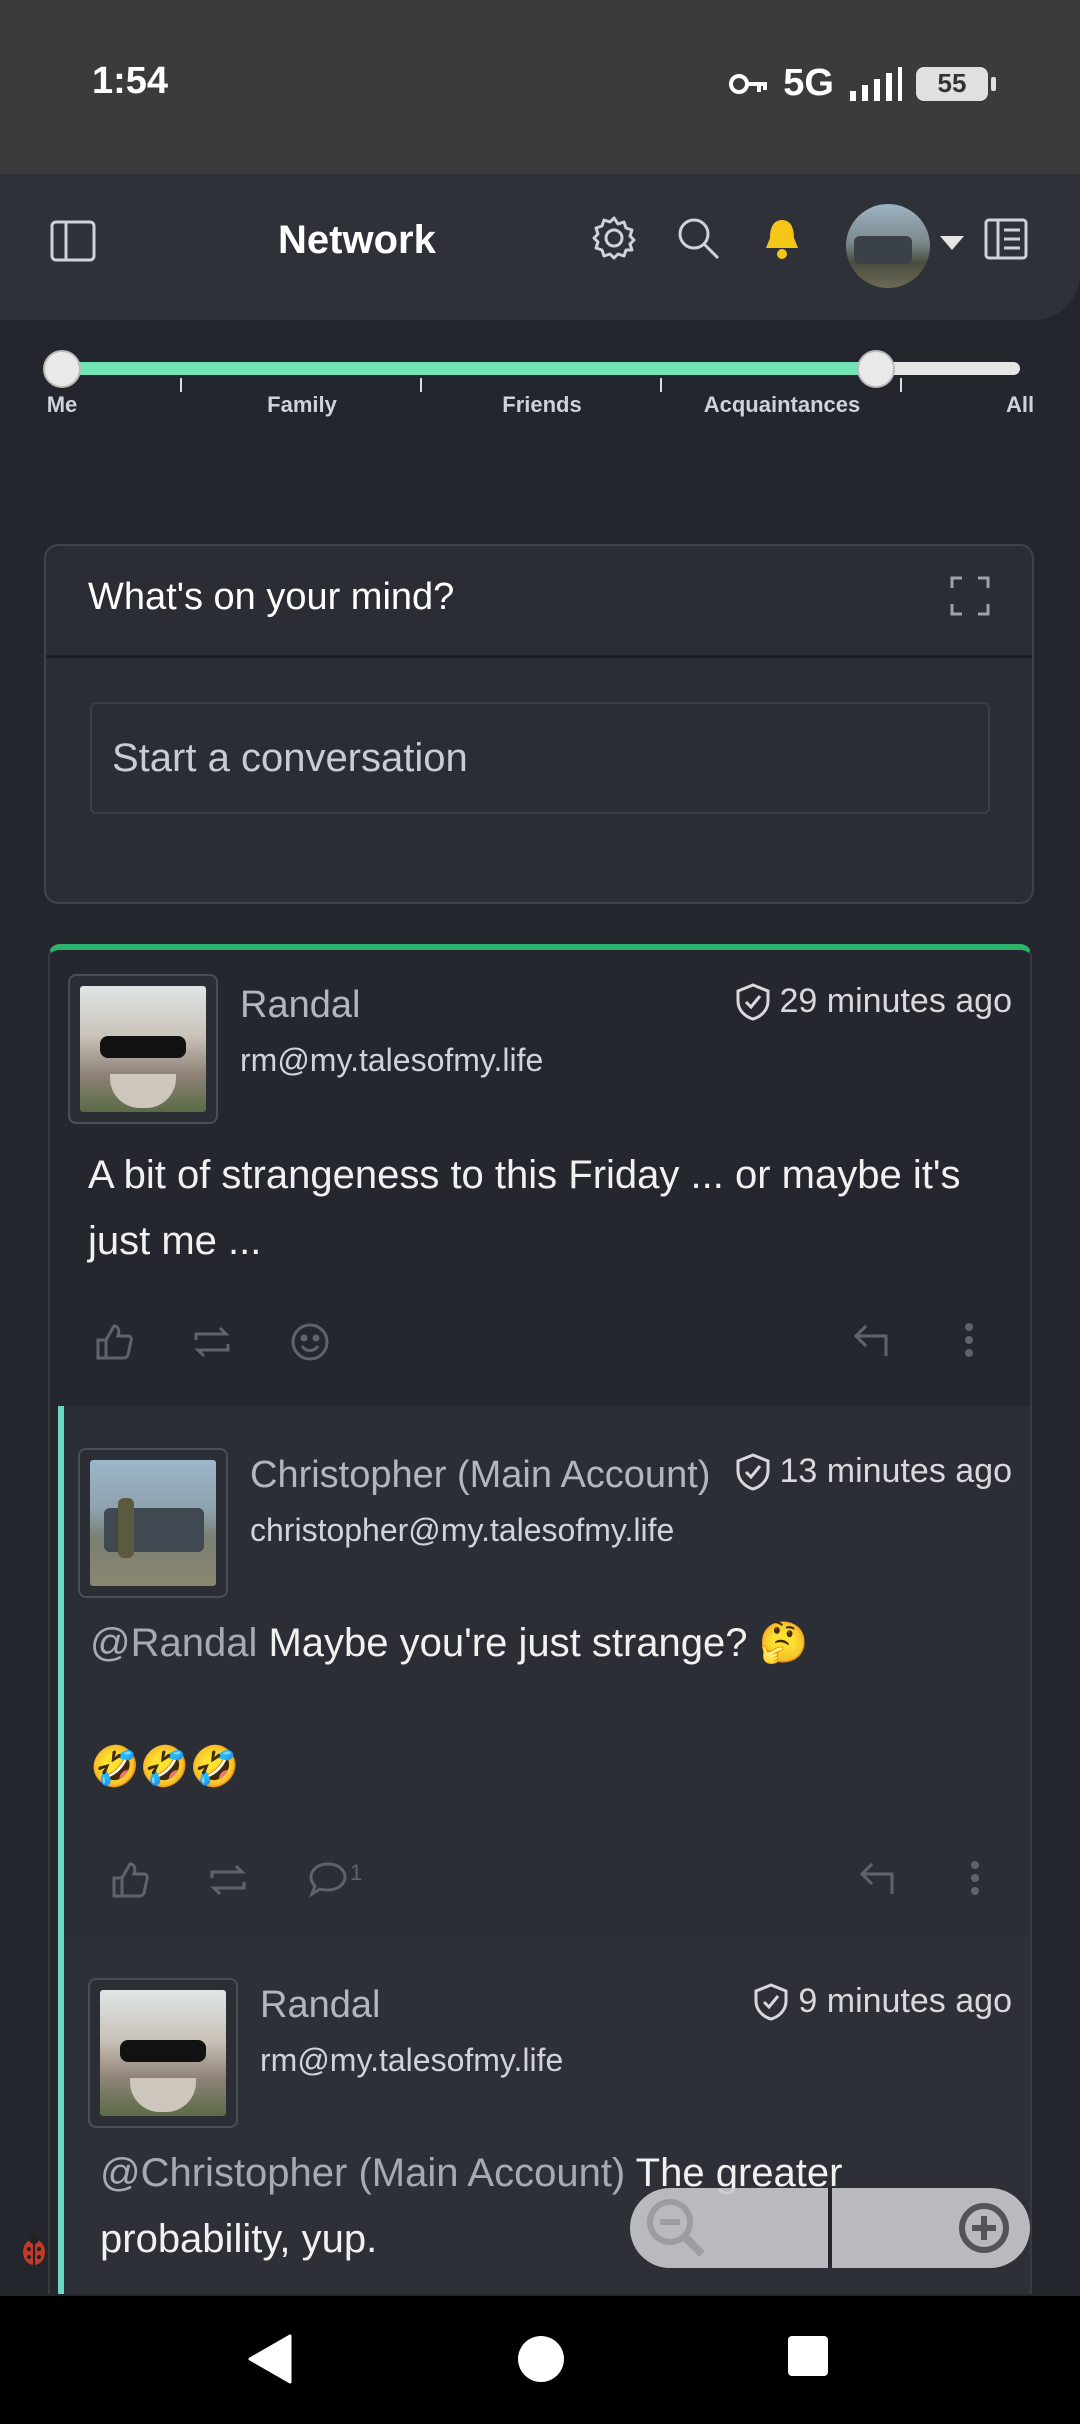 This screenshot has width=1080, height=2424. What do you see at coordinates (302, 404) in the screenshot?
I see `slider-label-family: Family` at bounding box center [302, 404].